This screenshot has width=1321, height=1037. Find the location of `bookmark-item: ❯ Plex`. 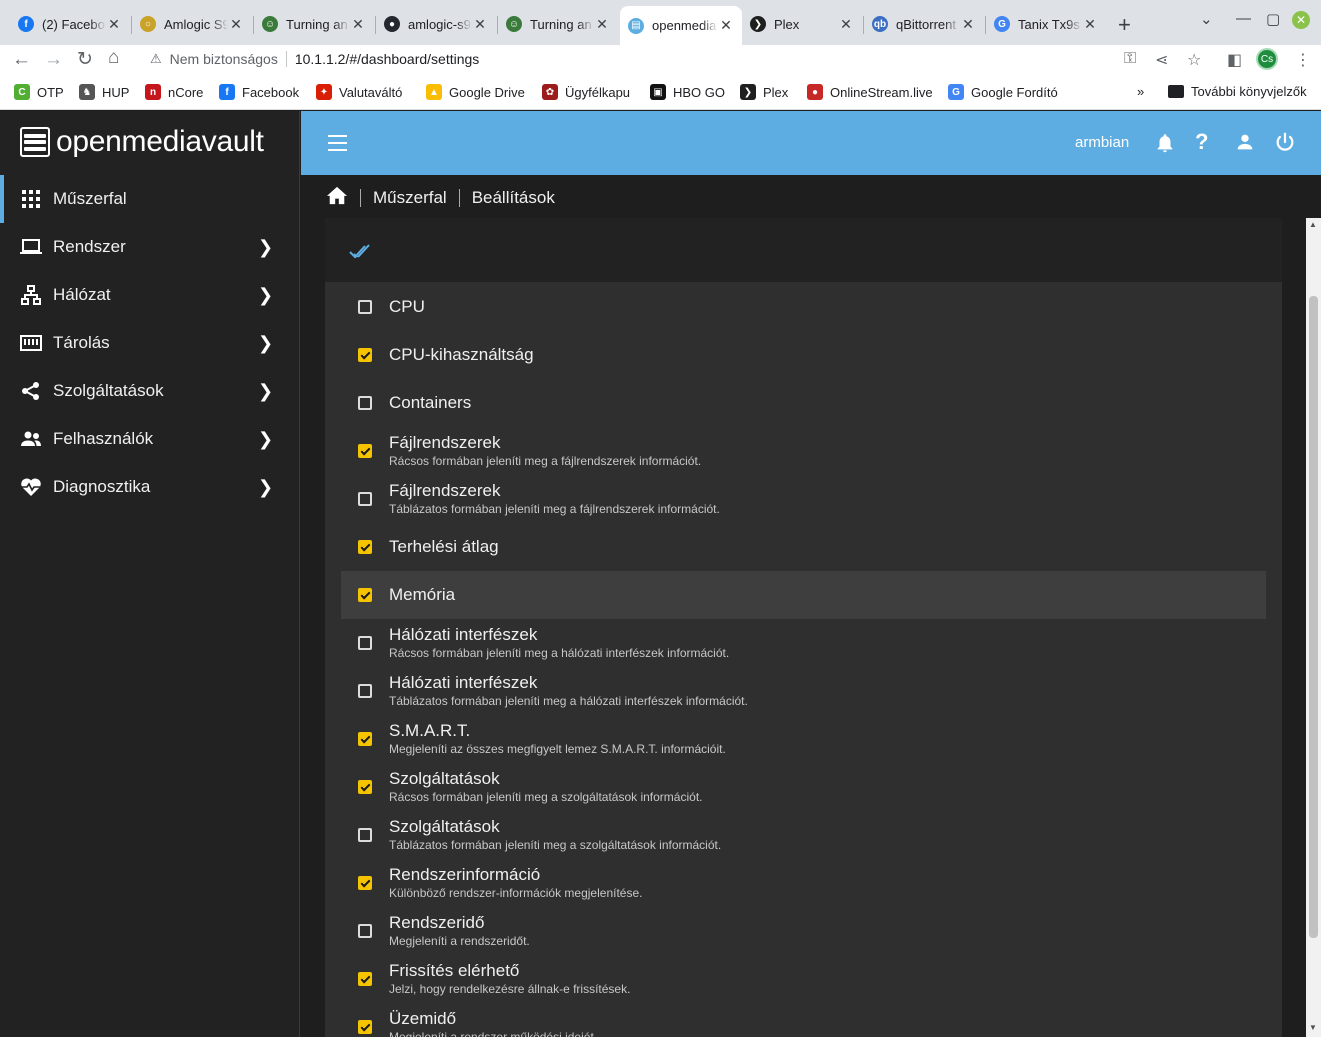

bookmark-item: ❯ Plex is located at coordinates (764, 92).